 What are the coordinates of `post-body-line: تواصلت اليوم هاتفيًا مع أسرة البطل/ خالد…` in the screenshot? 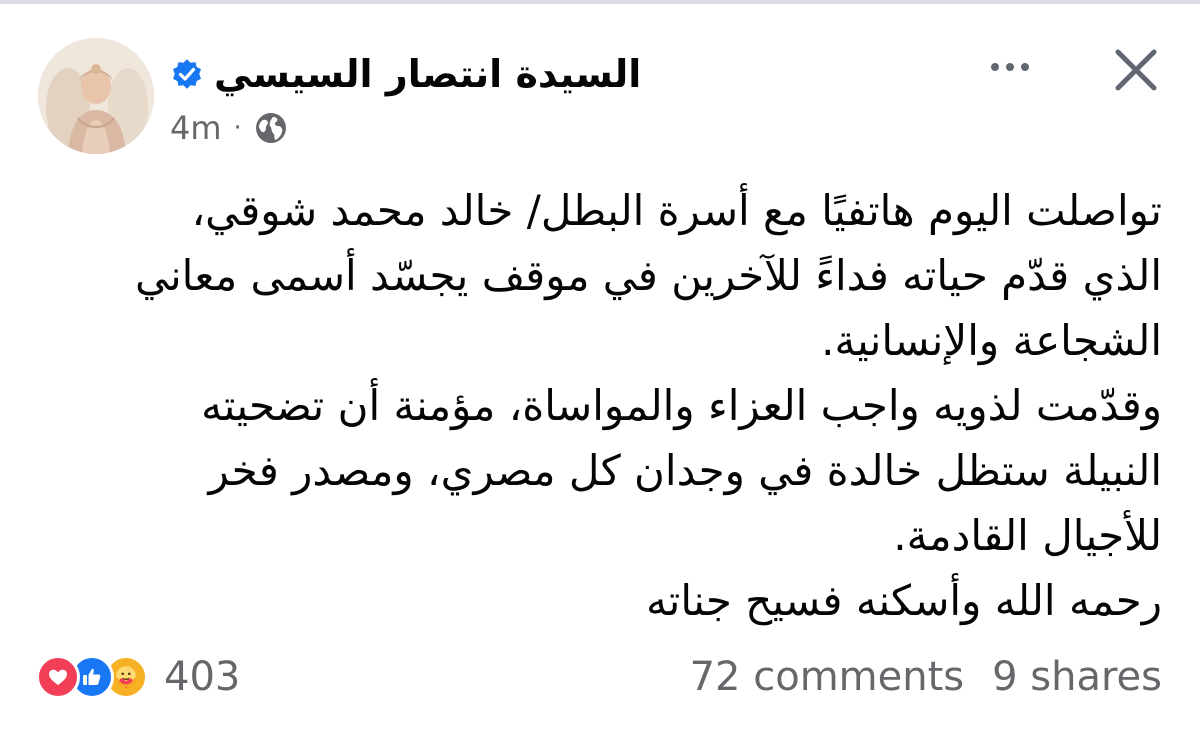 It's located at (676, 210).